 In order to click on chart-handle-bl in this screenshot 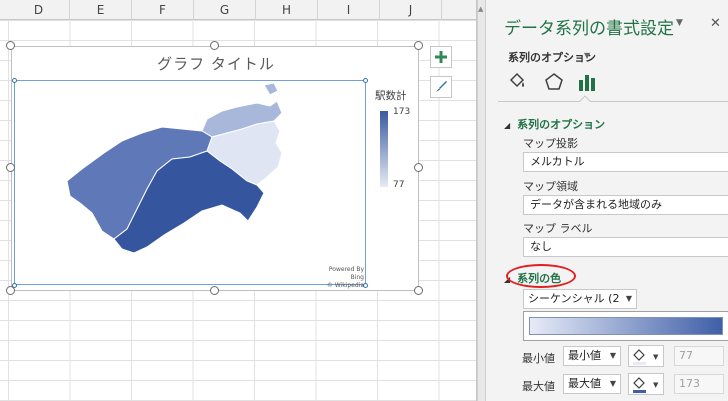, I will do `click(10, 290)`.